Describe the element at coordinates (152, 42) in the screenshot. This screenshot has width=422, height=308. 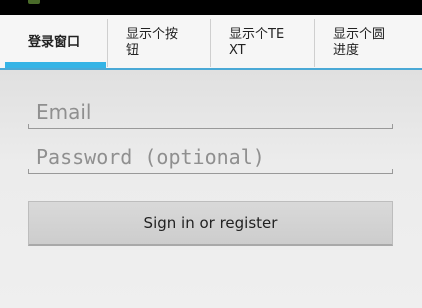
I see `tab-label: 显示个按钮` at that location.